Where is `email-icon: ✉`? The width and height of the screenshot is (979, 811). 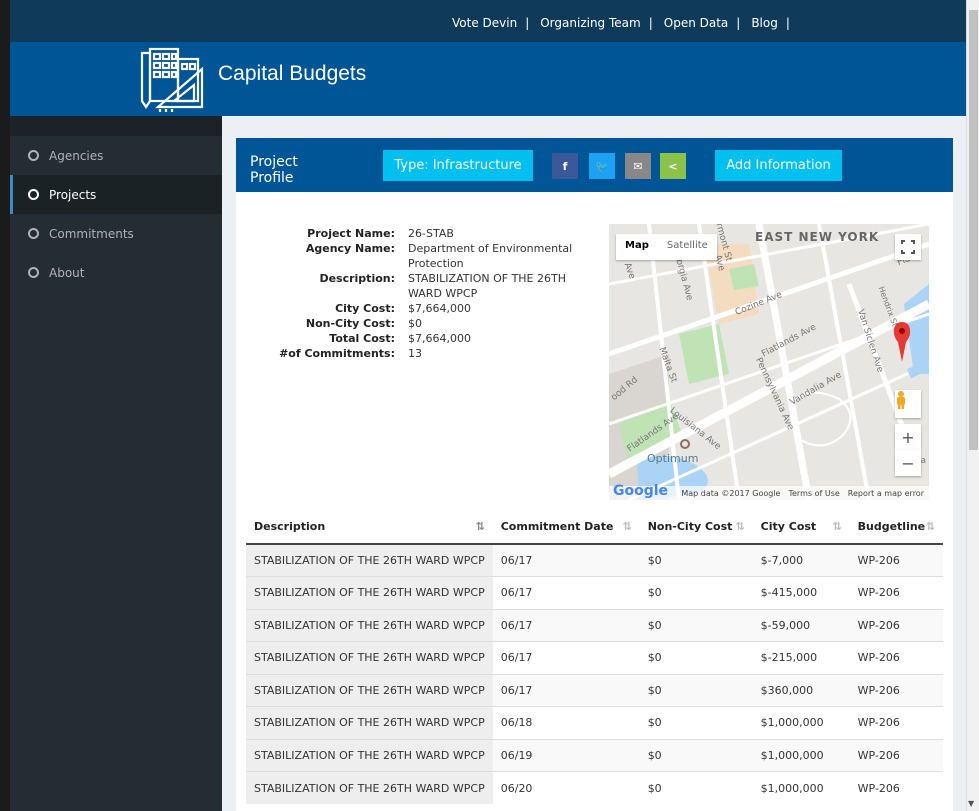
email-icon: ✉ is located at coordinates (638, 166).